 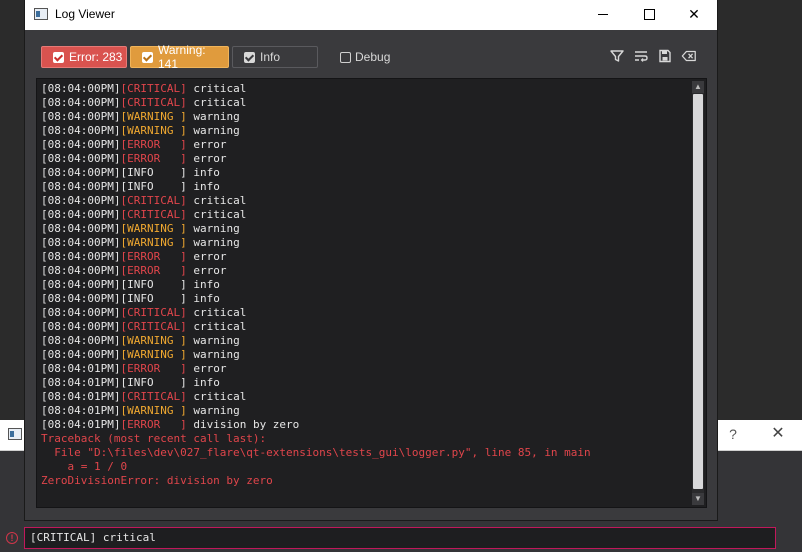 I want to click on log-message: division by zero, so click(x=243, y=424).